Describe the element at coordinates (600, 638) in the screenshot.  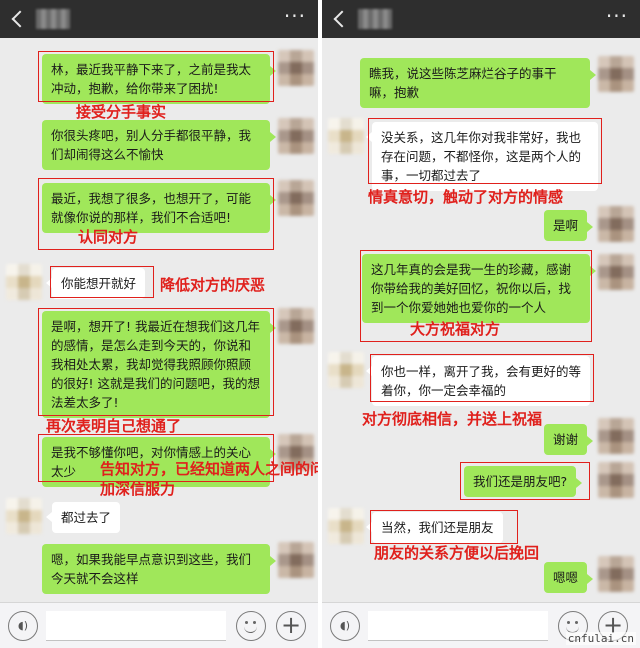
I see `watermark: cnfulai.cn` at that location.